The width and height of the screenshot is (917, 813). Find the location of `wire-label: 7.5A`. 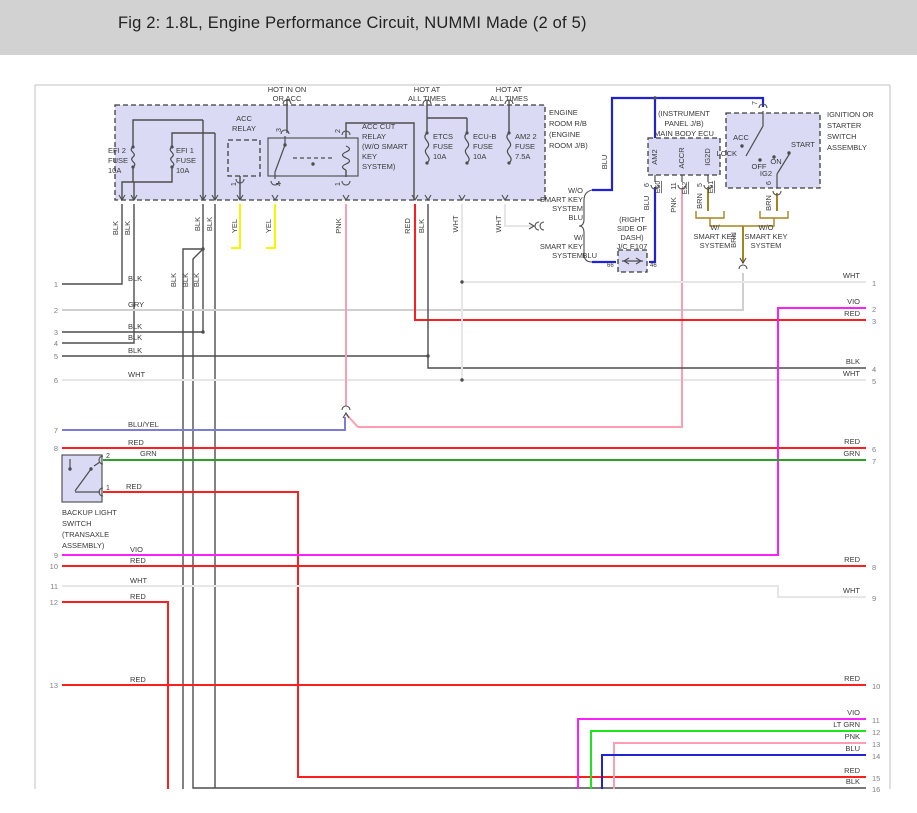

wire-label: 7.5A is located at coordinates (522, 156).